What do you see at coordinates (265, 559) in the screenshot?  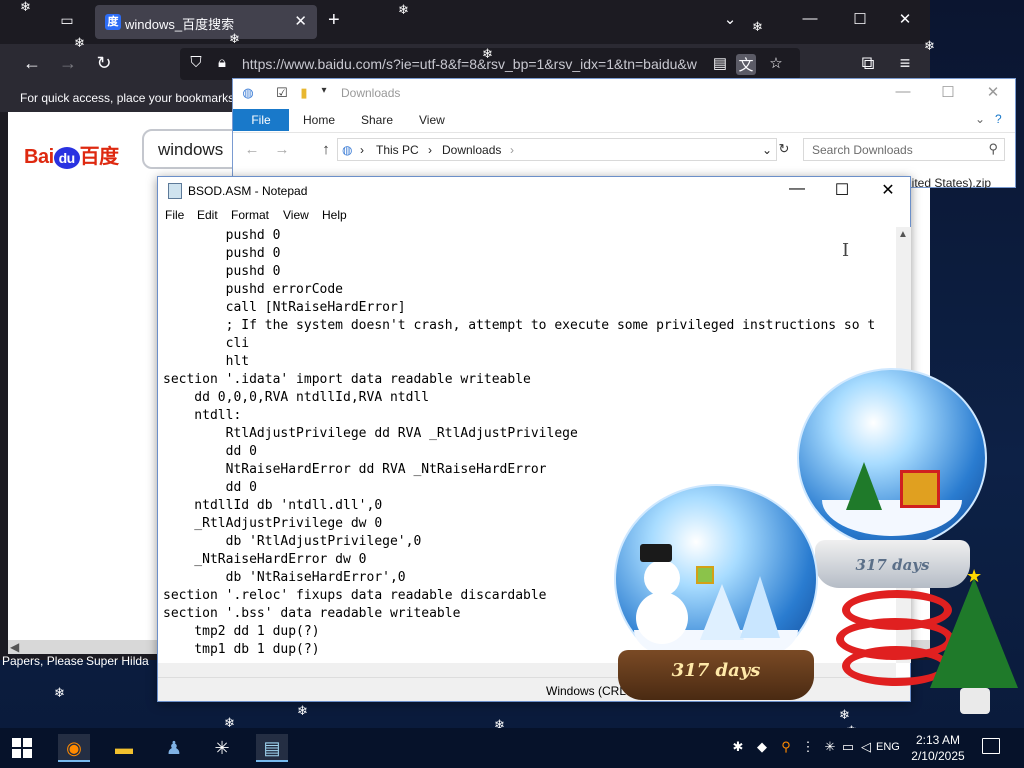 I see `code-line: _NtRaiseHardError dw 0` at bounding box center [265, 559].